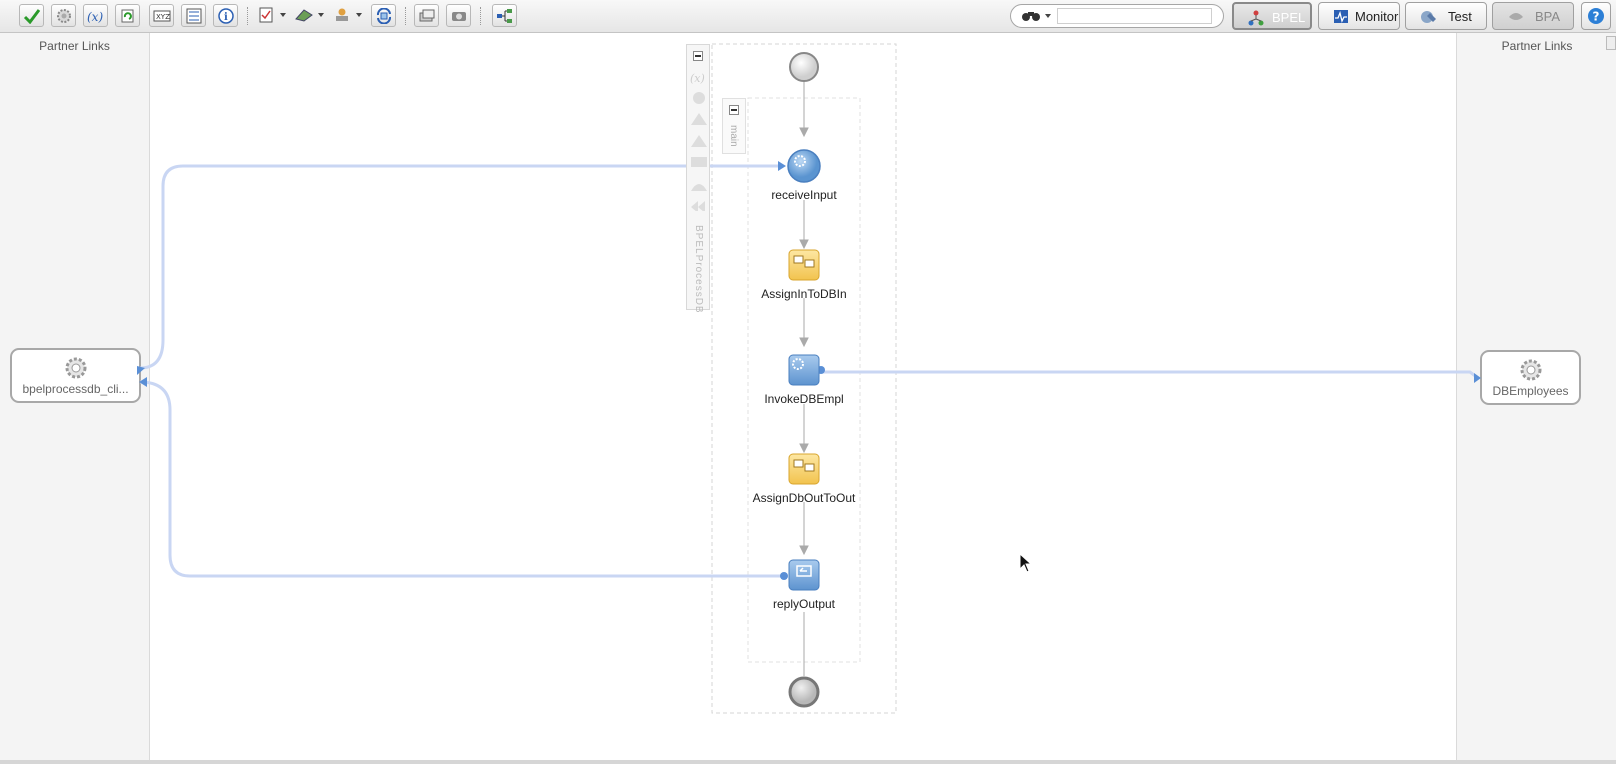  What do you see at coordinates (699, 98) in the screenshot?
I see `gear-icon` at bounding box center [699, 98].